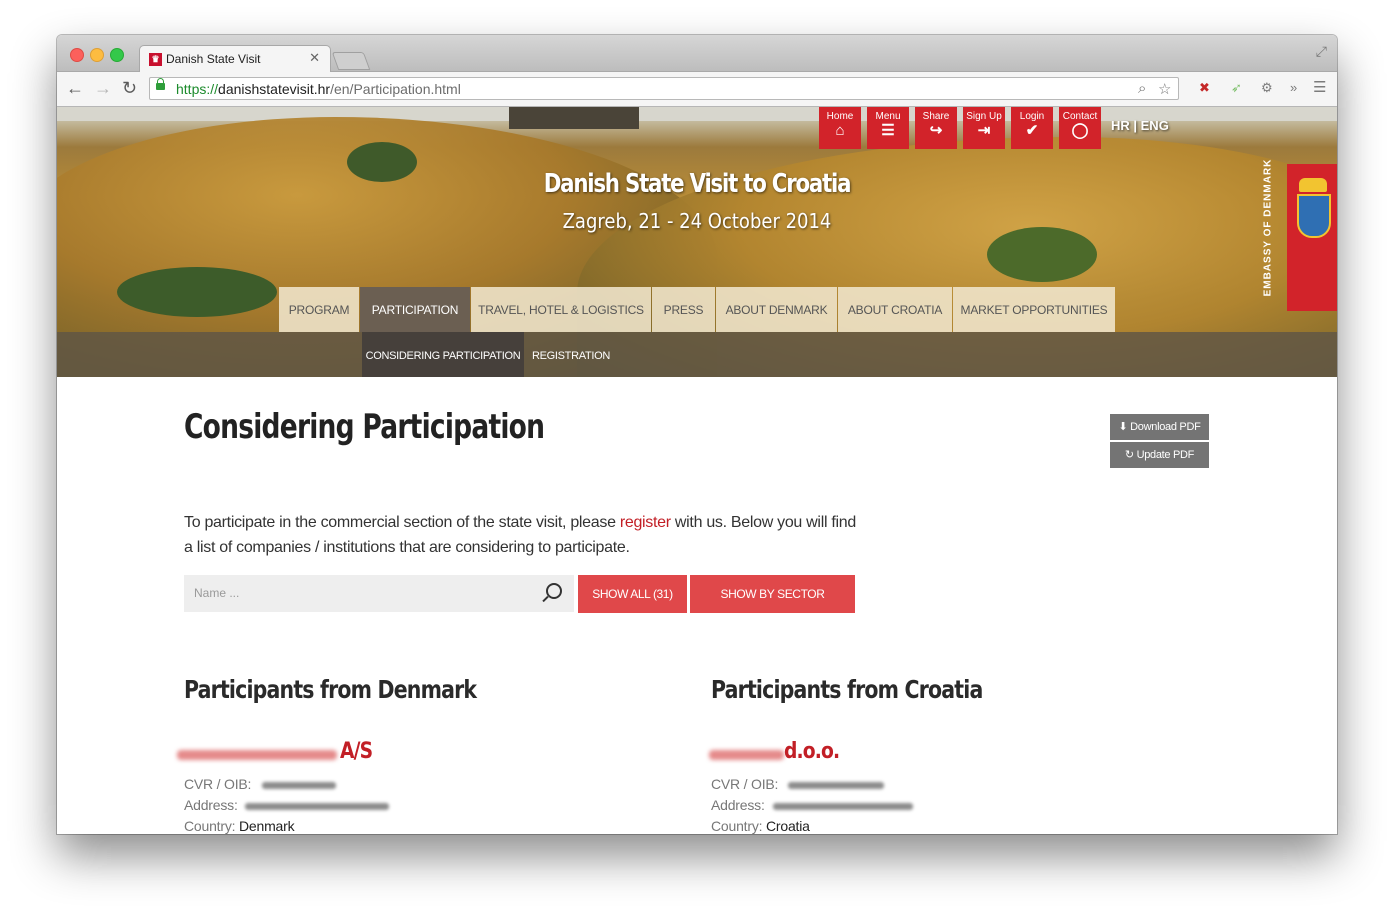 This screenshot has height=914, width=1394. What do you see at coordinates (1321, 51) in the screenshot?
I see `fullscreen-icon: ⤢` at bounding box center [1321, 51].